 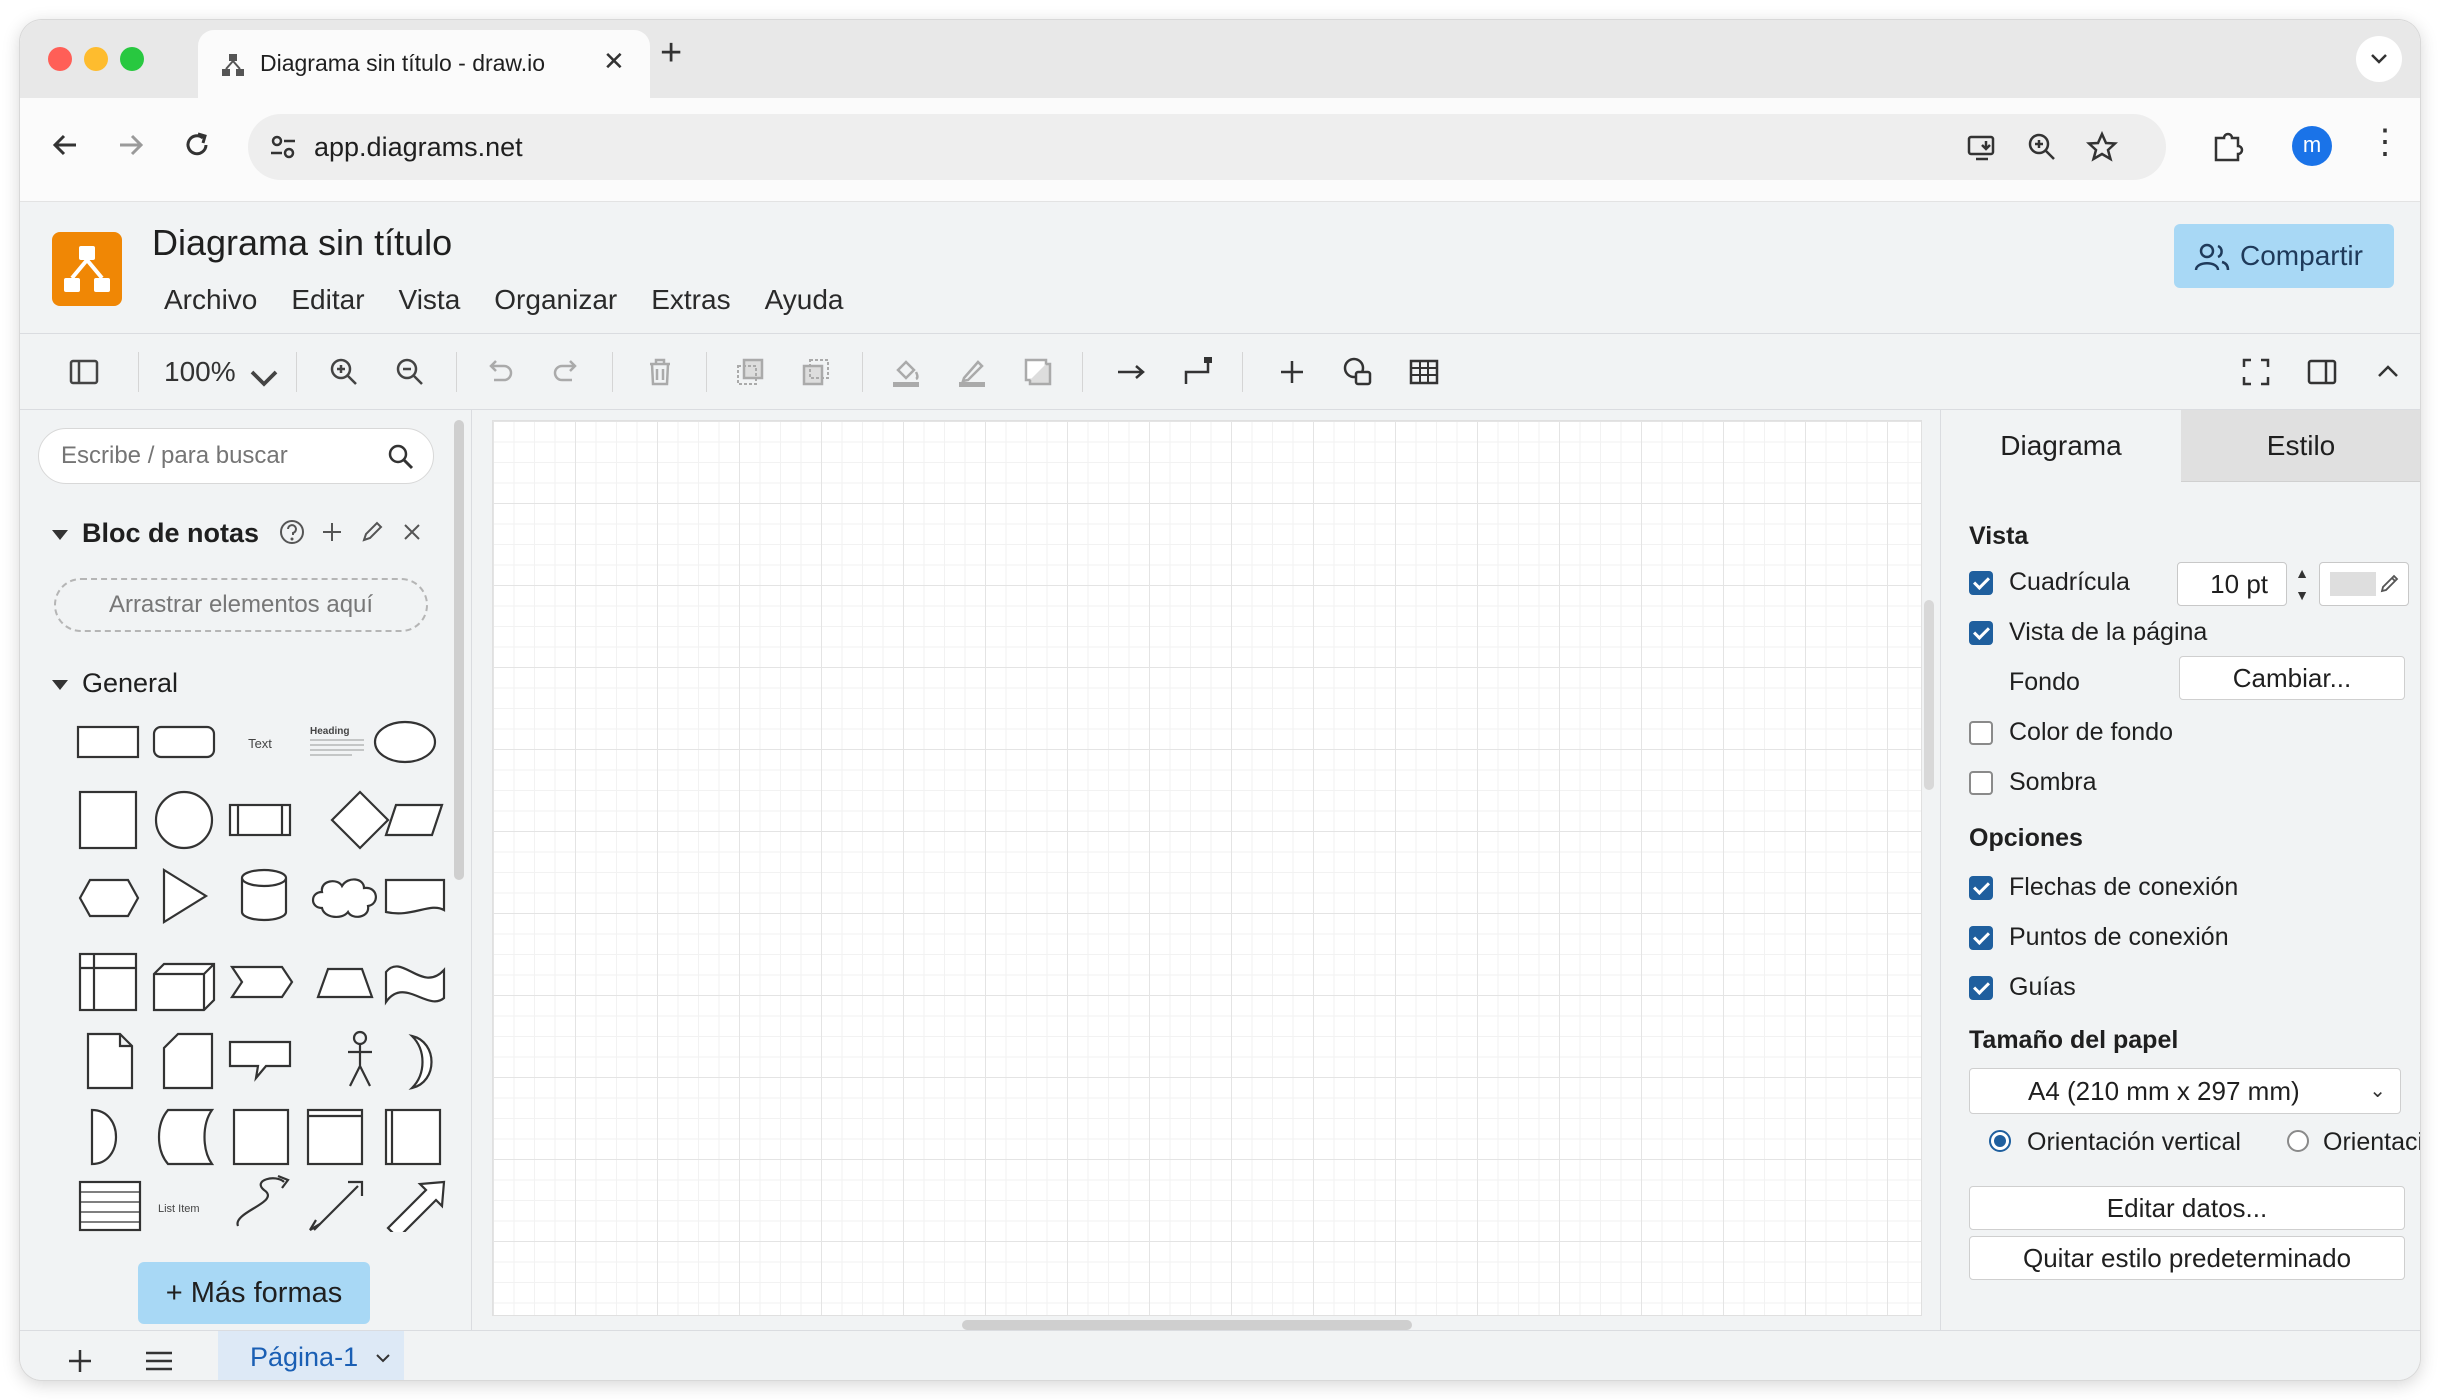 I want to click on extensions-icon, so click(x=2228, y=146).